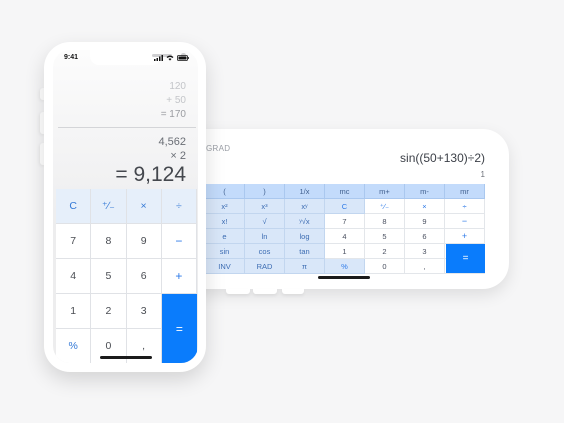 This screenshot has width=564, height=423. I want to click on landscape-key: 7, so click(345, 221).